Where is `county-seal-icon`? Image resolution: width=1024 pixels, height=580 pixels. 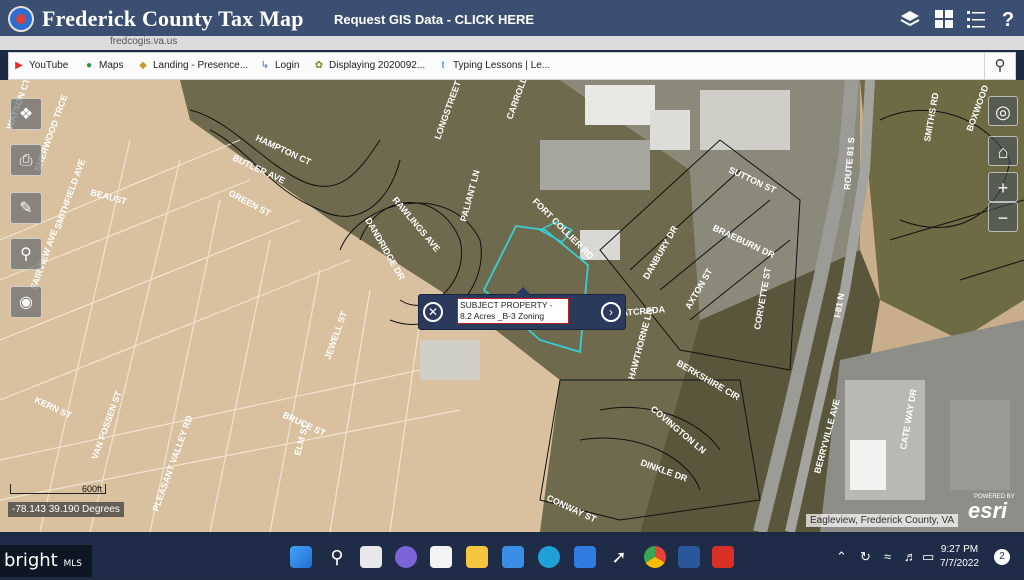 county-seal-icon is located at coordinates (21, 19).